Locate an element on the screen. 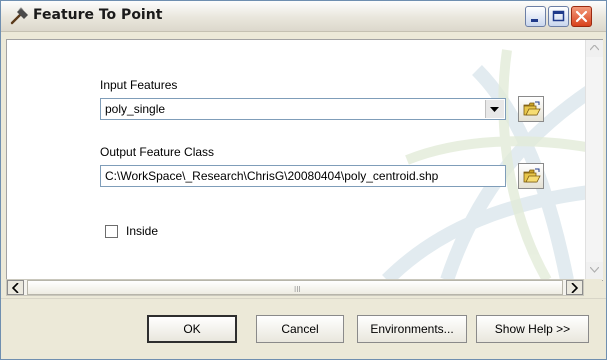 The image size is (607, 360). close-button is located at coordinates (581, 16).